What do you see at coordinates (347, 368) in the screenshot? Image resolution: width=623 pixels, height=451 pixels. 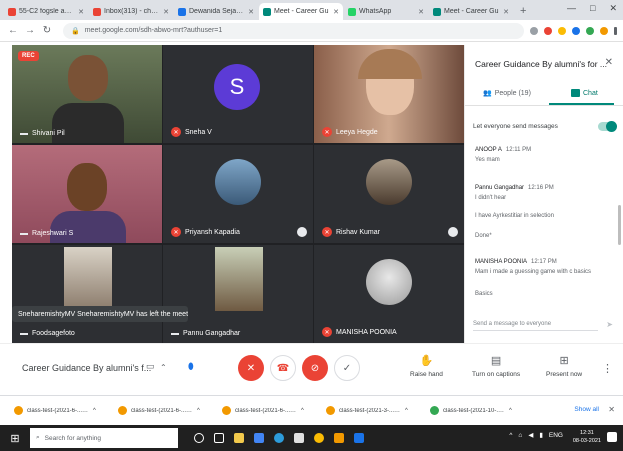 I see `more-effects-button: ✓` at bounding box center [347, 368].